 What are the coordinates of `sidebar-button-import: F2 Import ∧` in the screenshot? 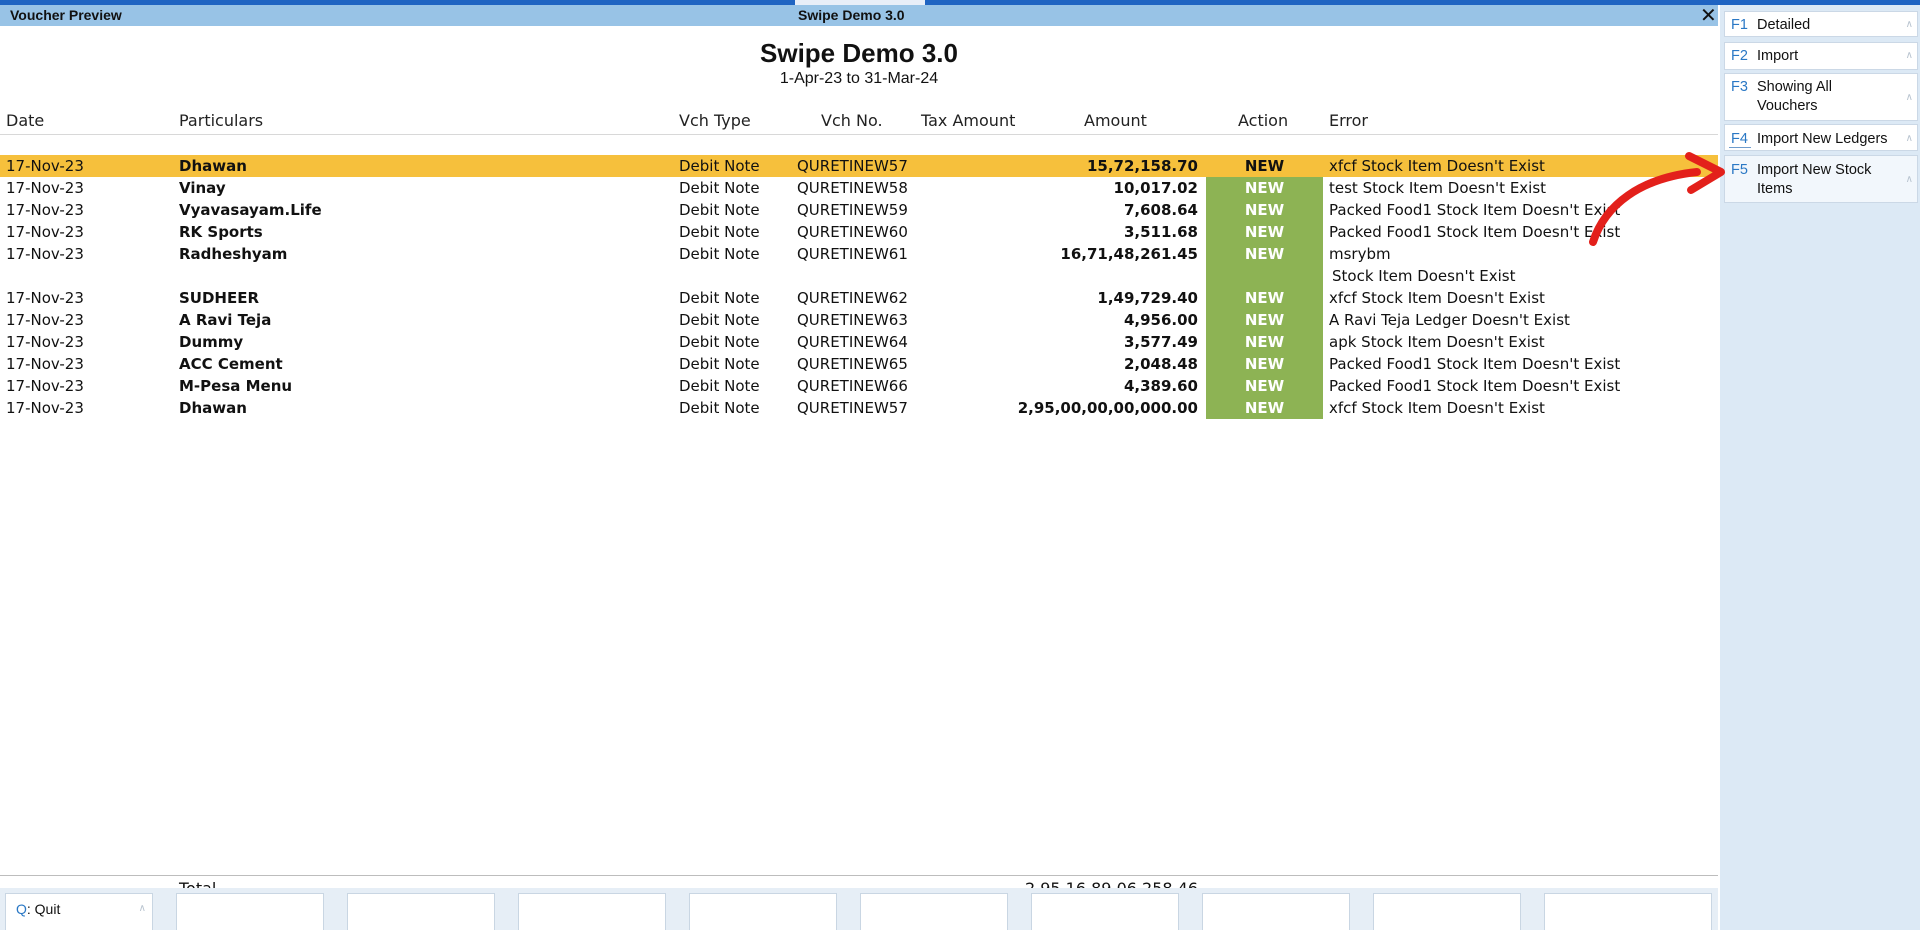 It's located at (1821, 56).